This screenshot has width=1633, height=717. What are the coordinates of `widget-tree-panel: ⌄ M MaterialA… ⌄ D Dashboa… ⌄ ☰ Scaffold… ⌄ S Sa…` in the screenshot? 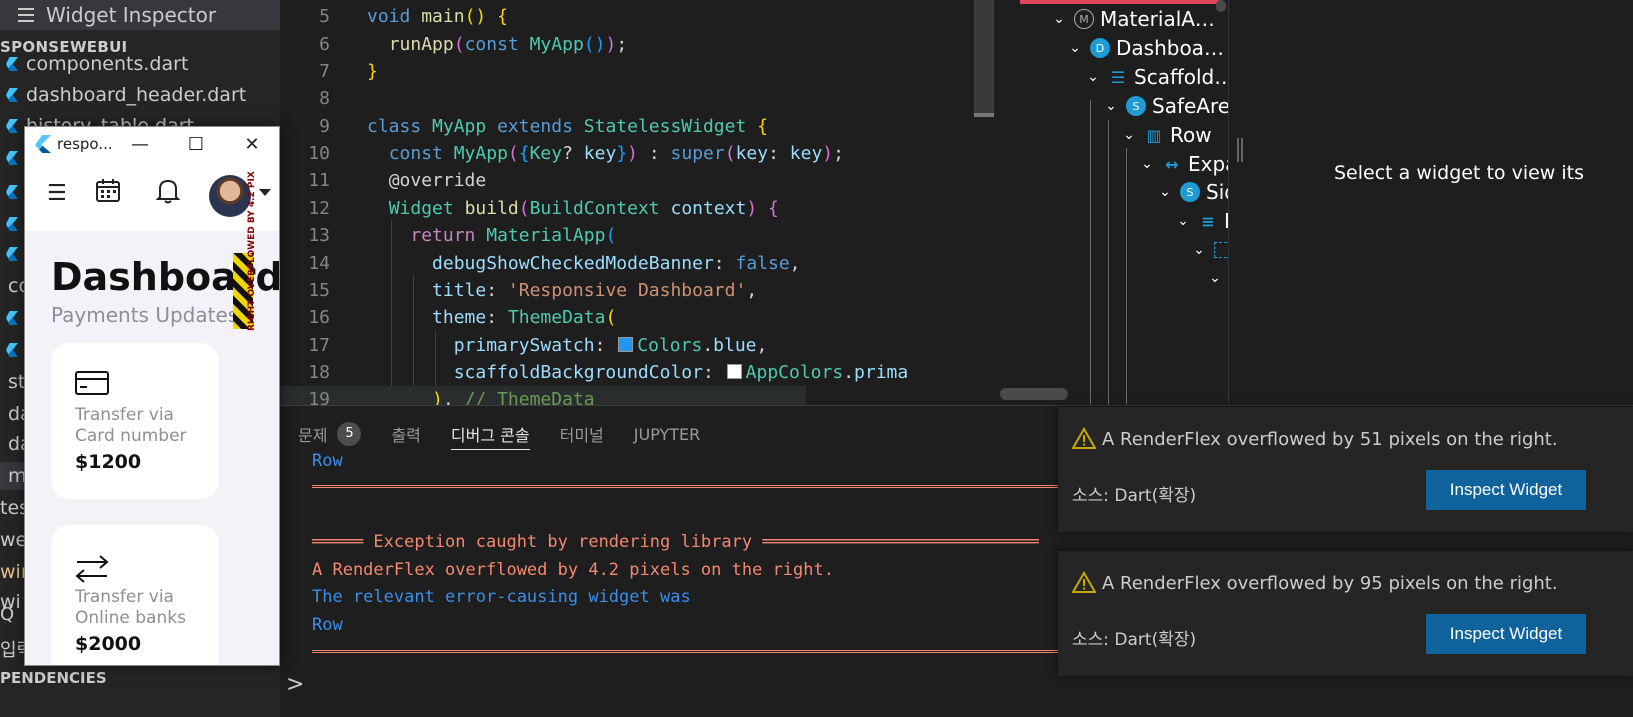 It's located at (1114, 202).